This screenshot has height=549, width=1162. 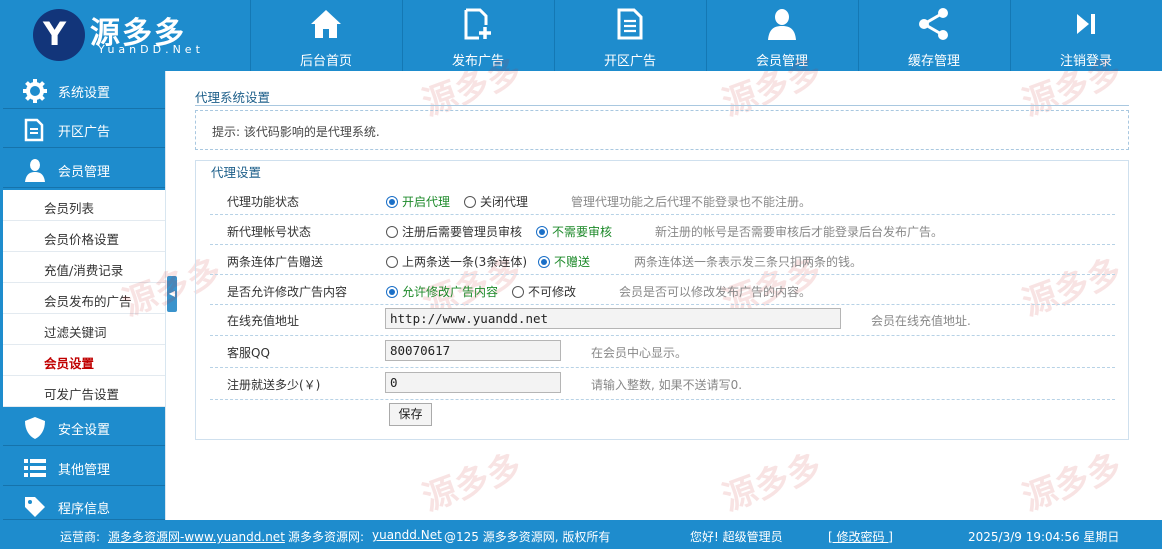 What do you see at coordinates (233, 97) in the screenshot?
I see `page-title: 代理系统设置` at bounding box center [233, 97].